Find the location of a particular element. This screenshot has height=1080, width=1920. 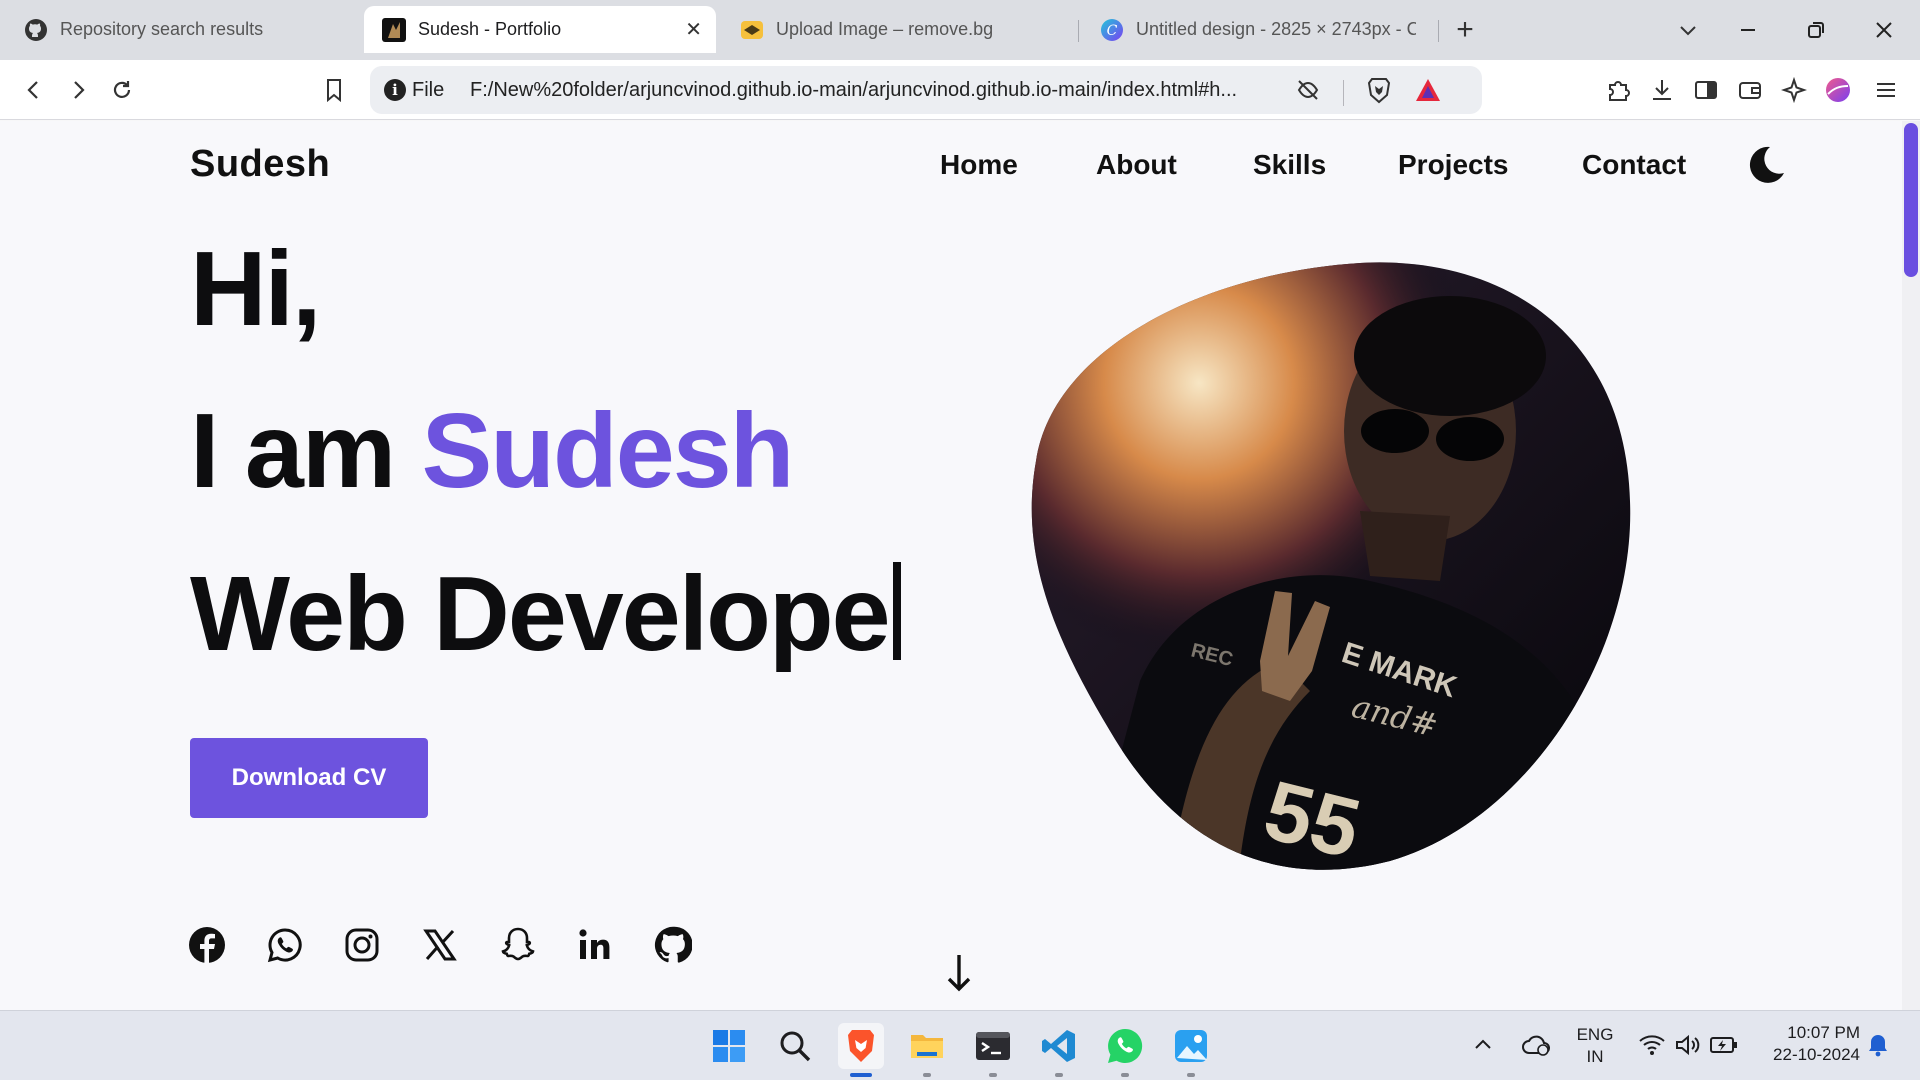

onedrive-cloud-icon is located at coordinates (1536, 1045).